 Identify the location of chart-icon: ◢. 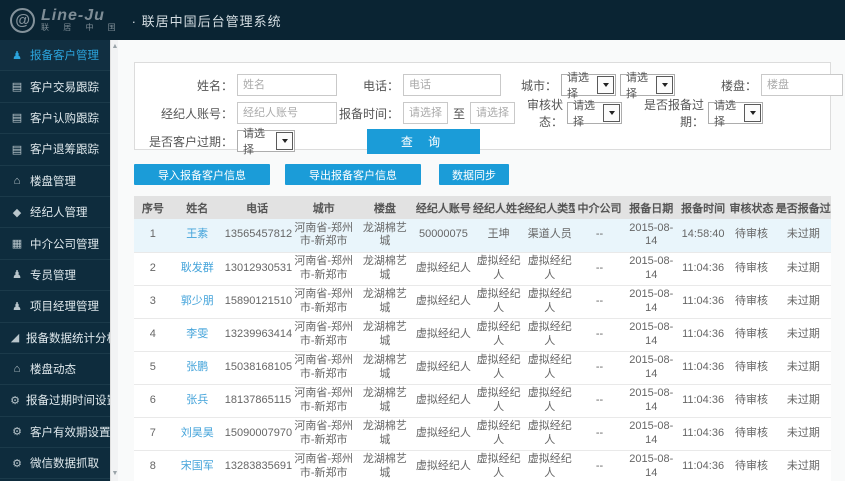
(15, 338).